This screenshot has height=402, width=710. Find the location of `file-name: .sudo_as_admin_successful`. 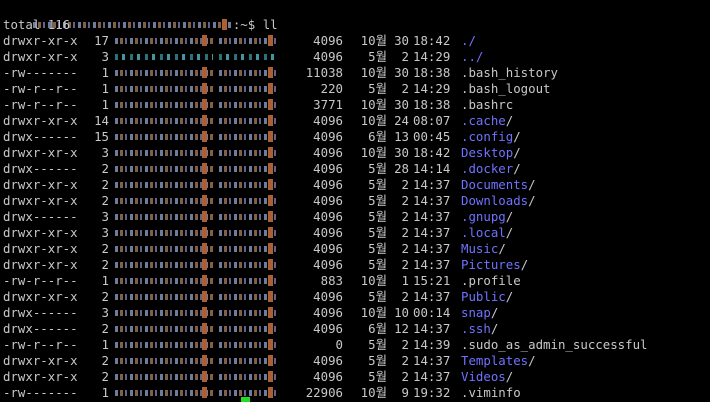

file-name: .sudo_as_admin_successful is located at coordinates (554, 345).